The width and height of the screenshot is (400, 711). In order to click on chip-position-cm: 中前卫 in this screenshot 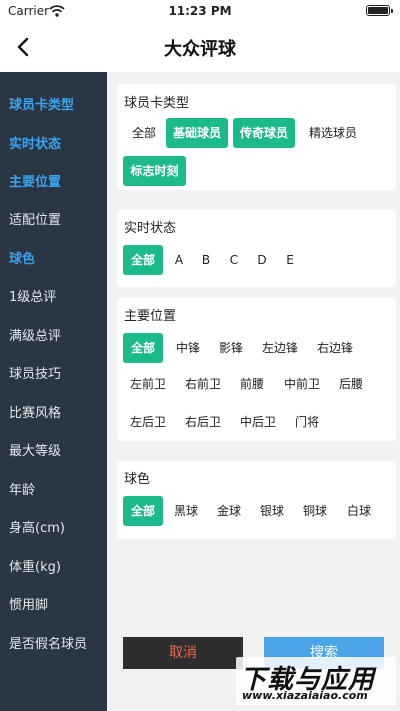, I will do `click(302, 384)`.